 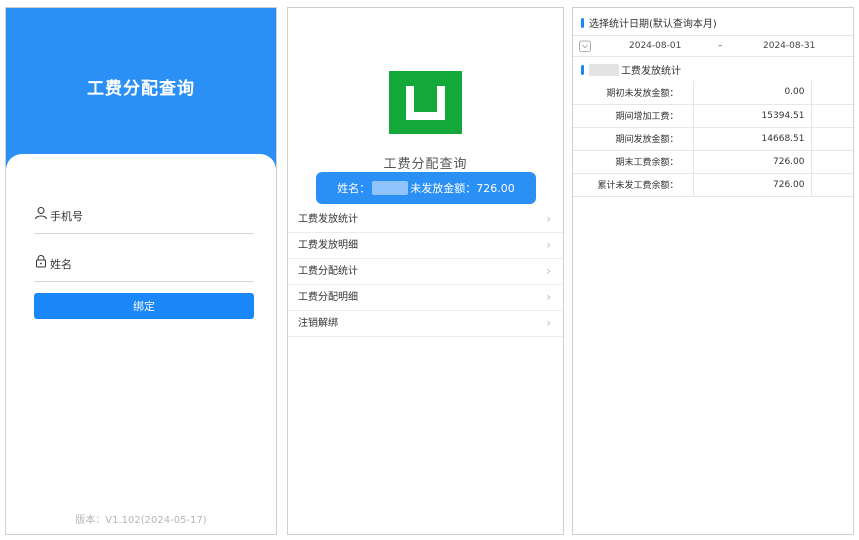 What do you see at coordinates (462, 188) in the screenshot?
I see `unpaid-amount: 未发放金额：726.00` at bounding box center [462, 188].